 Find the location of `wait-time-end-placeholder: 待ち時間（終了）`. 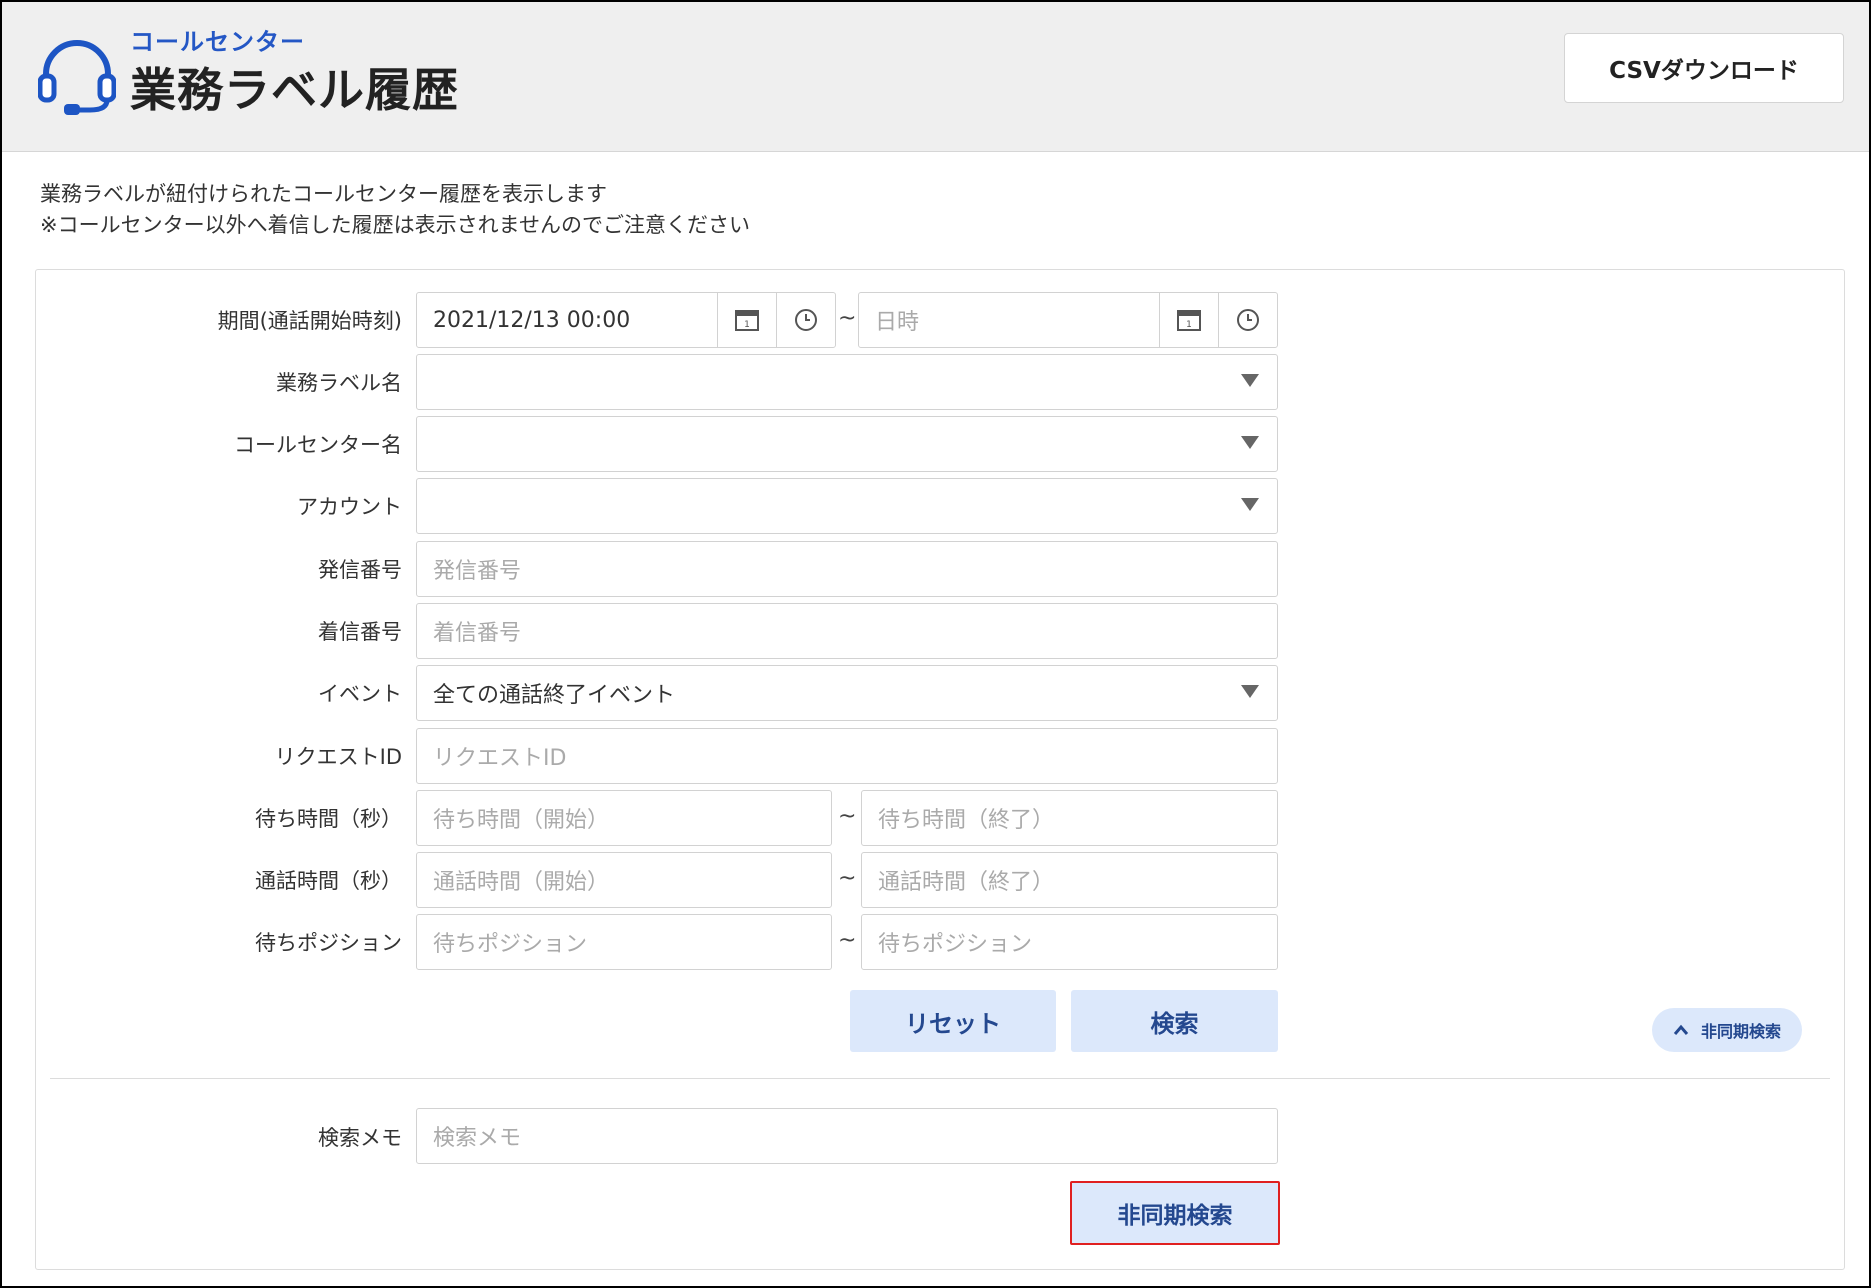

wait-time-end-placeholder: 待ち時間（終了） is located at coordinates (966, 820).